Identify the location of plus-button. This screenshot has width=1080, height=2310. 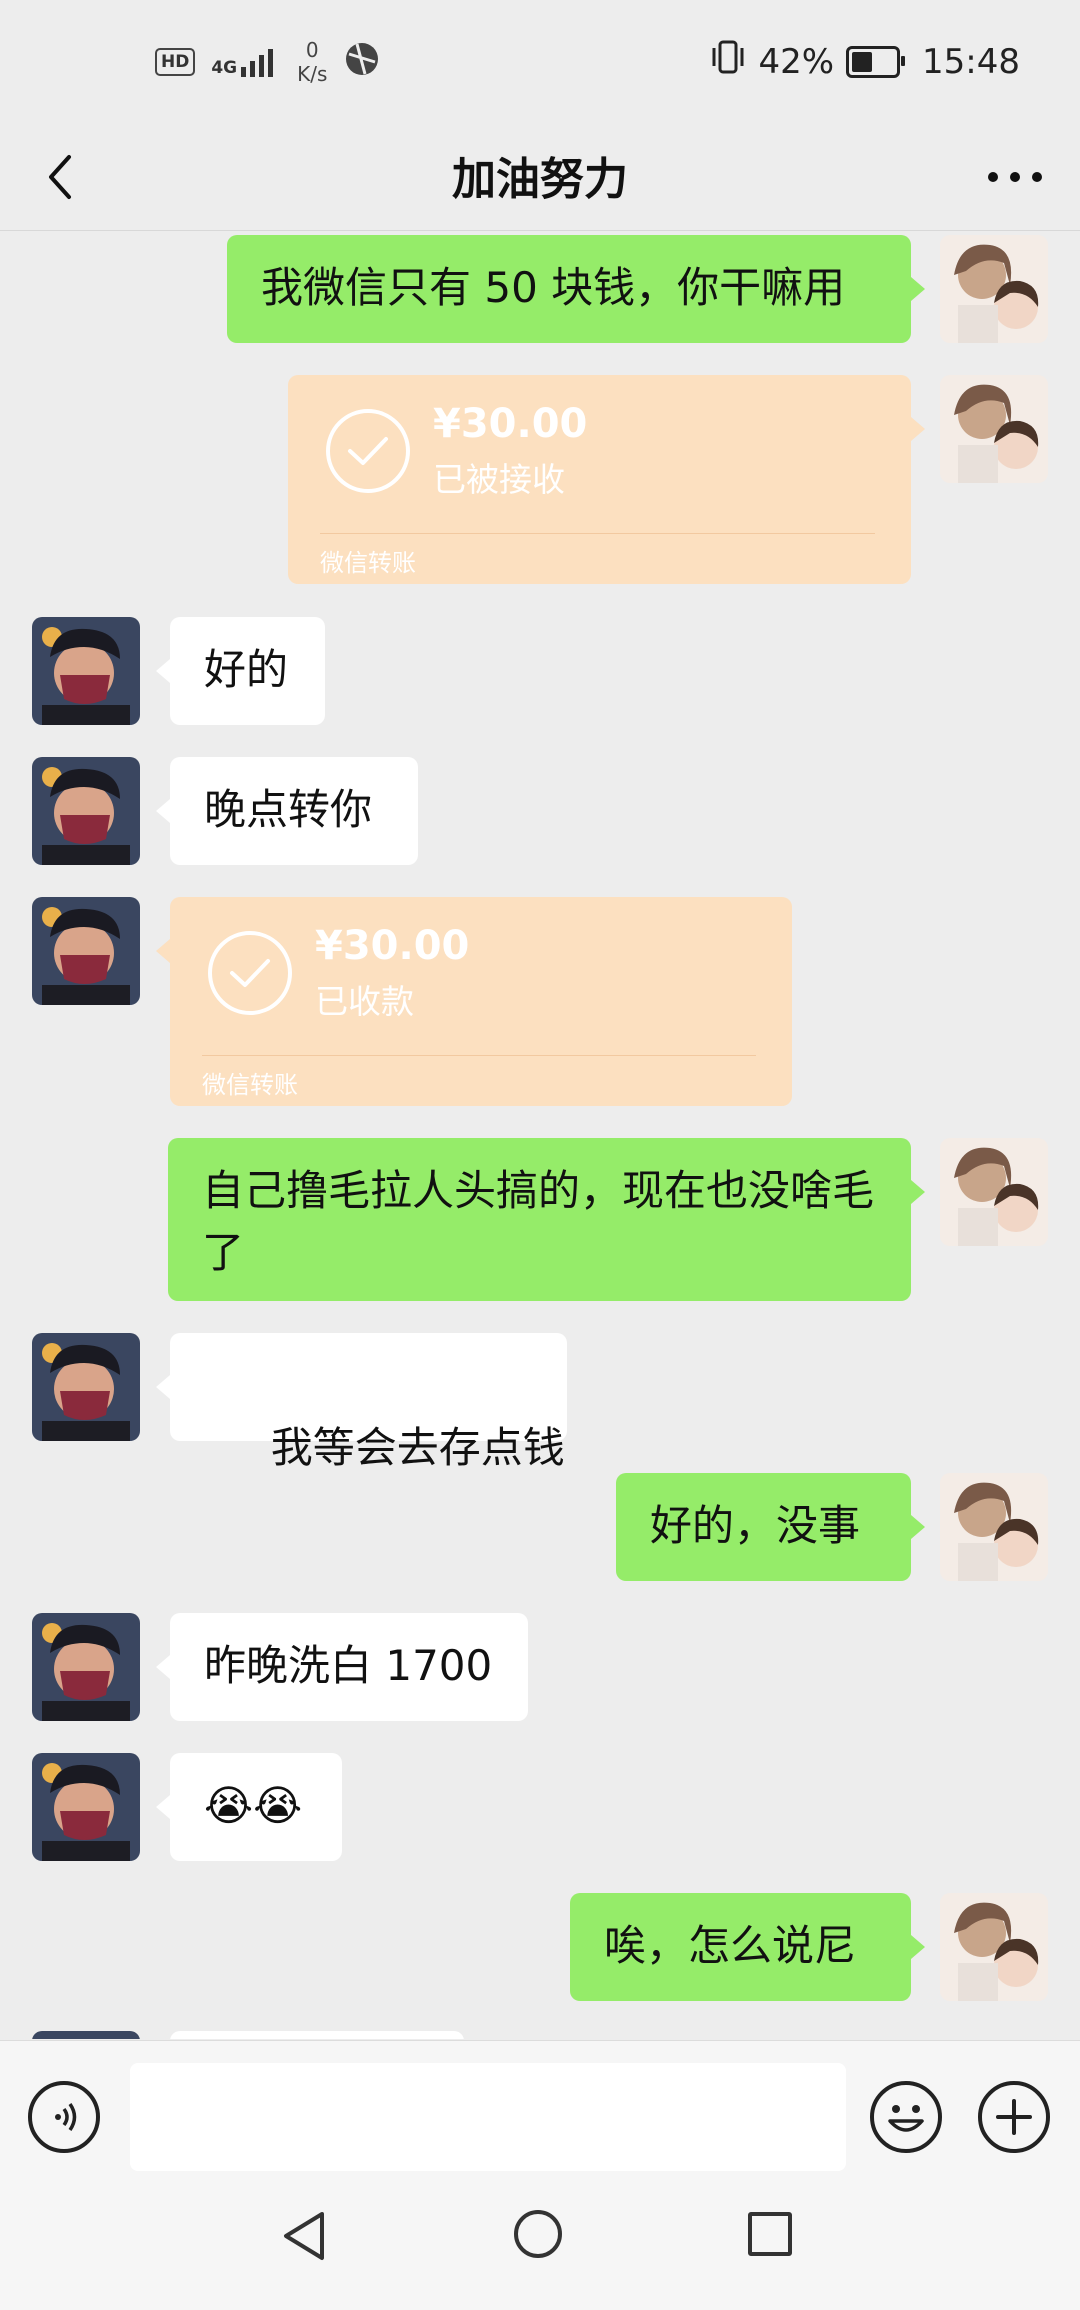
(1014, 2117).